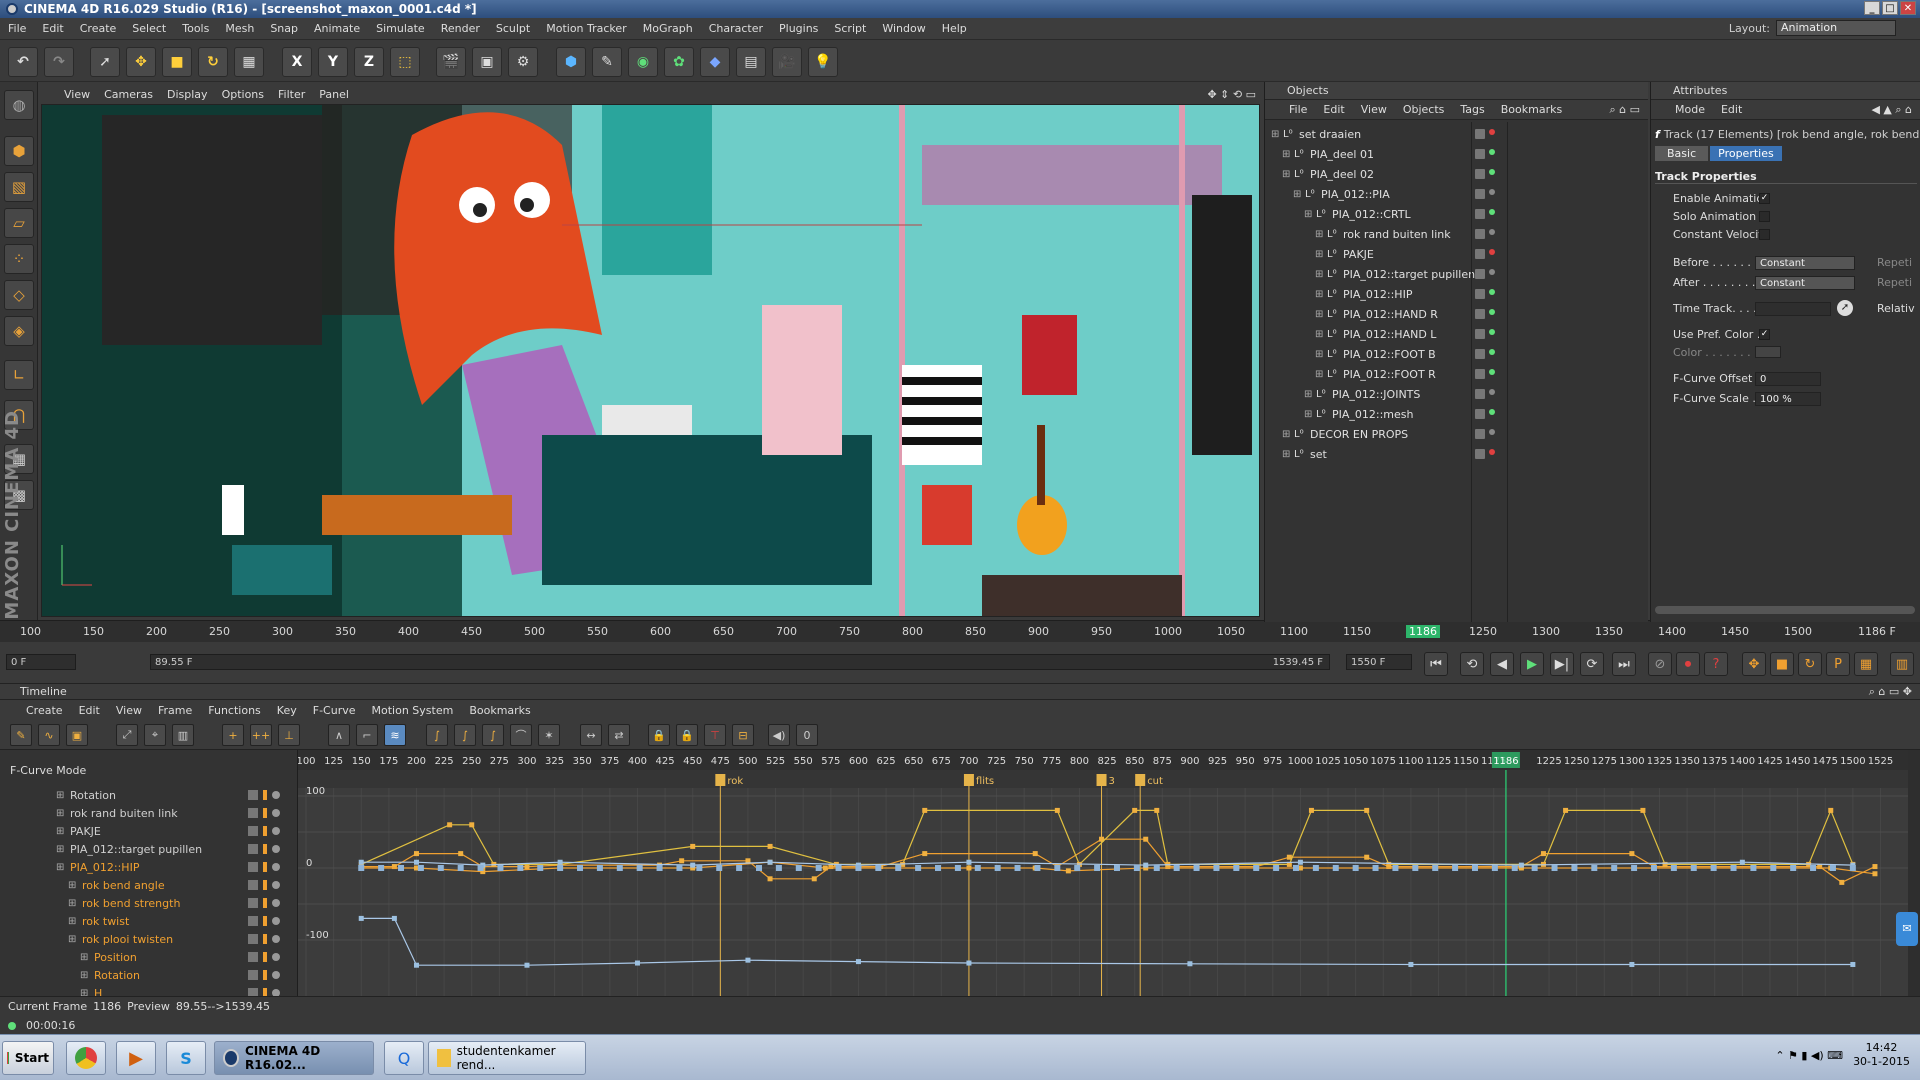 This screenshot has height=1080, width=1920. Describe the element at coordinates (333, 62) in the screenshot. I see `y-axis-lock-icon: Y` at that location.